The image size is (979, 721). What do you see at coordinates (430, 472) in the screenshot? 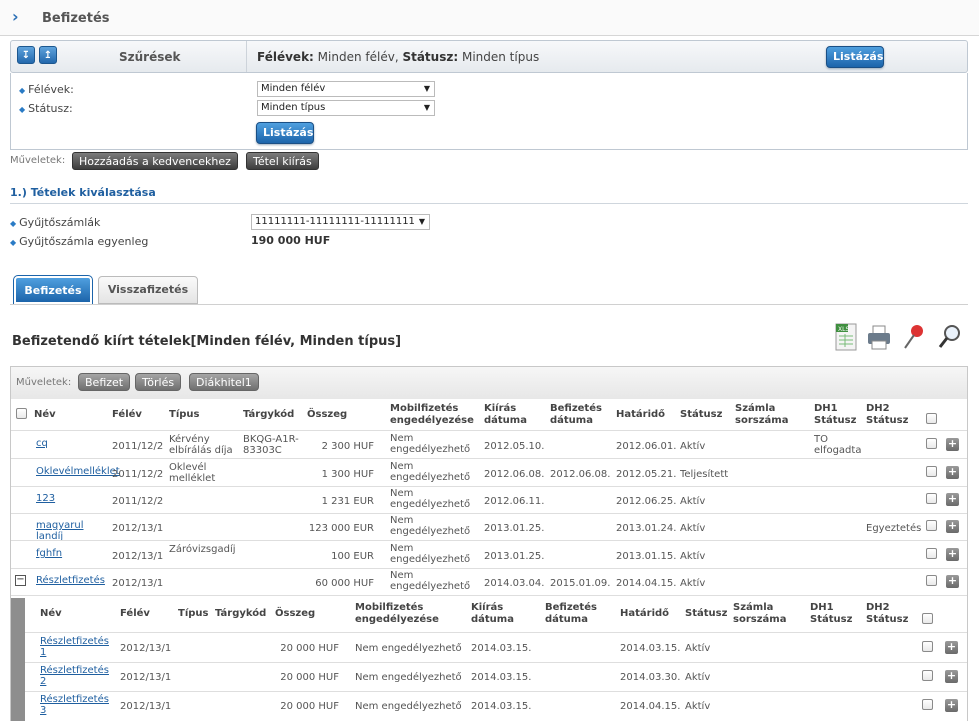
I see `table-row-mobile: Nem engedélyezhető` at bounding box center [430, 472].